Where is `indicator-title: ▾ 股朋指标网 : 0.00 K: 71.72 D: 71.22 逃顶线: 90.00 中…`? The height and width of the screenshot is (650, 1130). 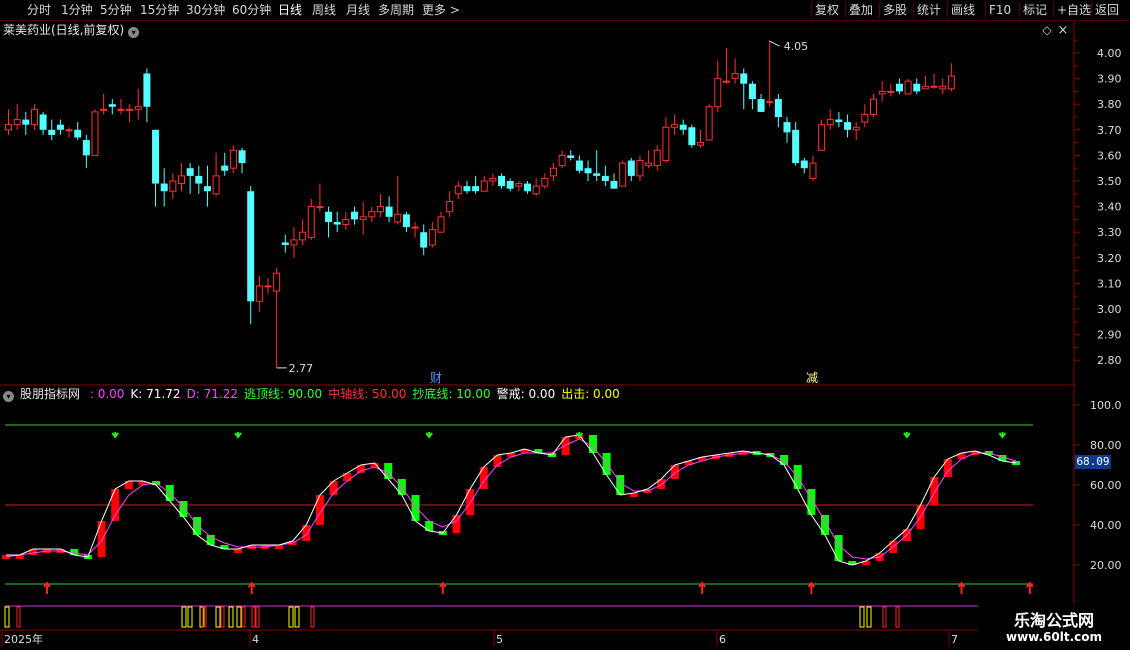
indicator-title: ▾ 股朋指标网 : 0.00 K: 71.72 D: 71.22 逃顶线: 90.00 中… is located at coordinates (314, 394).